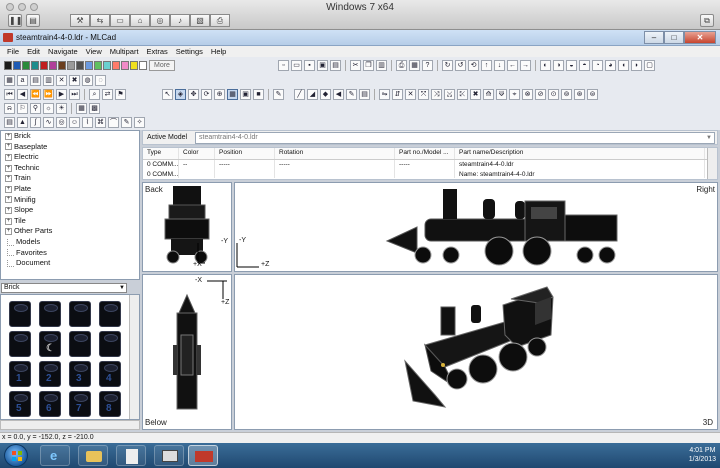 This screenshot has height=468, width=720. What do you see at coordinates (35, 122) in the screenshot?
I see `spring-icon: ʃ` at bounding box center [35, 122].